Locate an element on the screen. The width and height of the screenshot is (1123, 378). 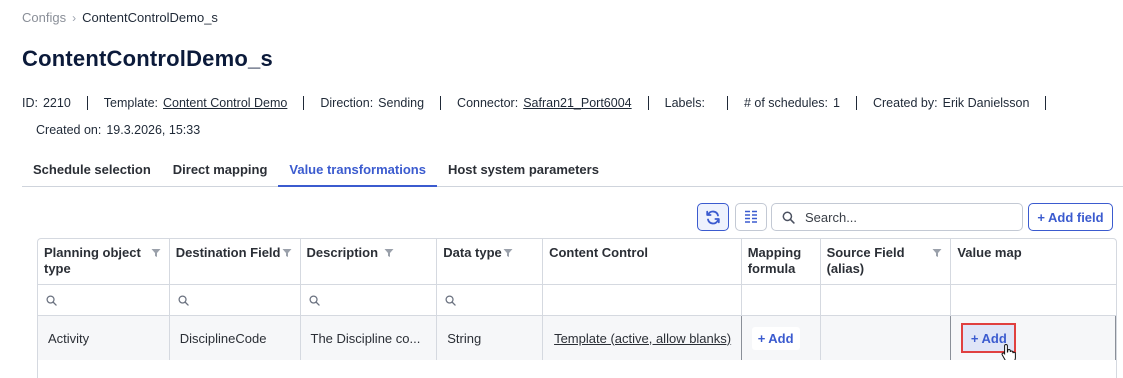
column-header-label: Description is located at coordinates (342, 252).